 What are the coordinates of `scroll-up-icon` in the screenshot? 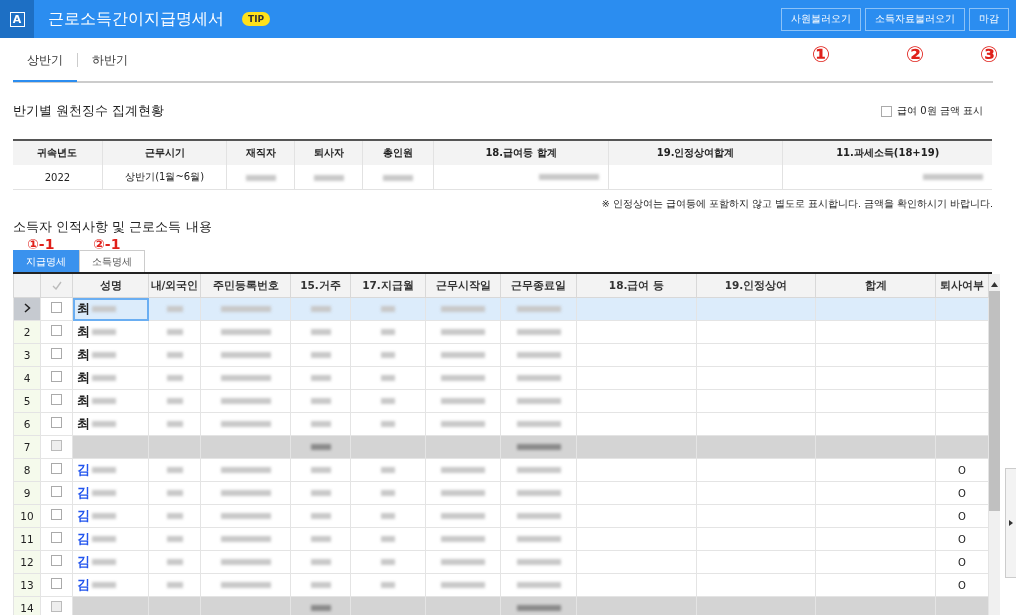 It's located at (994, 284).